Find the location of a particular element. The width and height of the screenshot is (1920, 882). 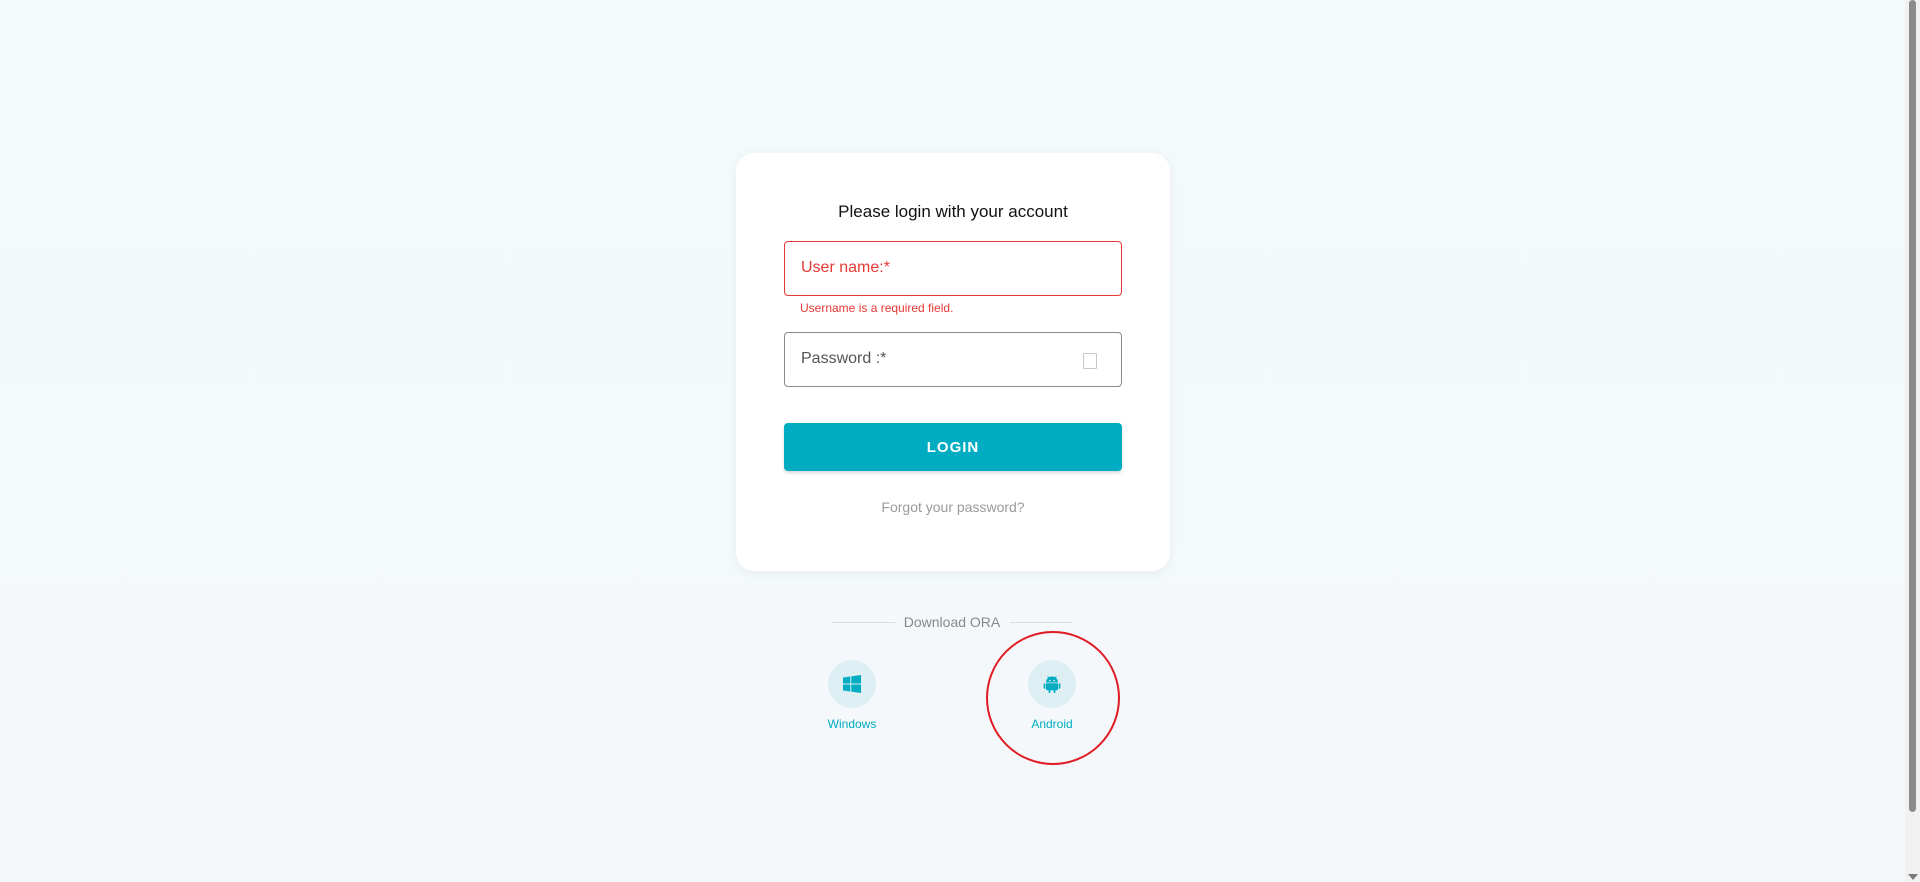

windows-label: Windows is located at coordinates (852, 724).